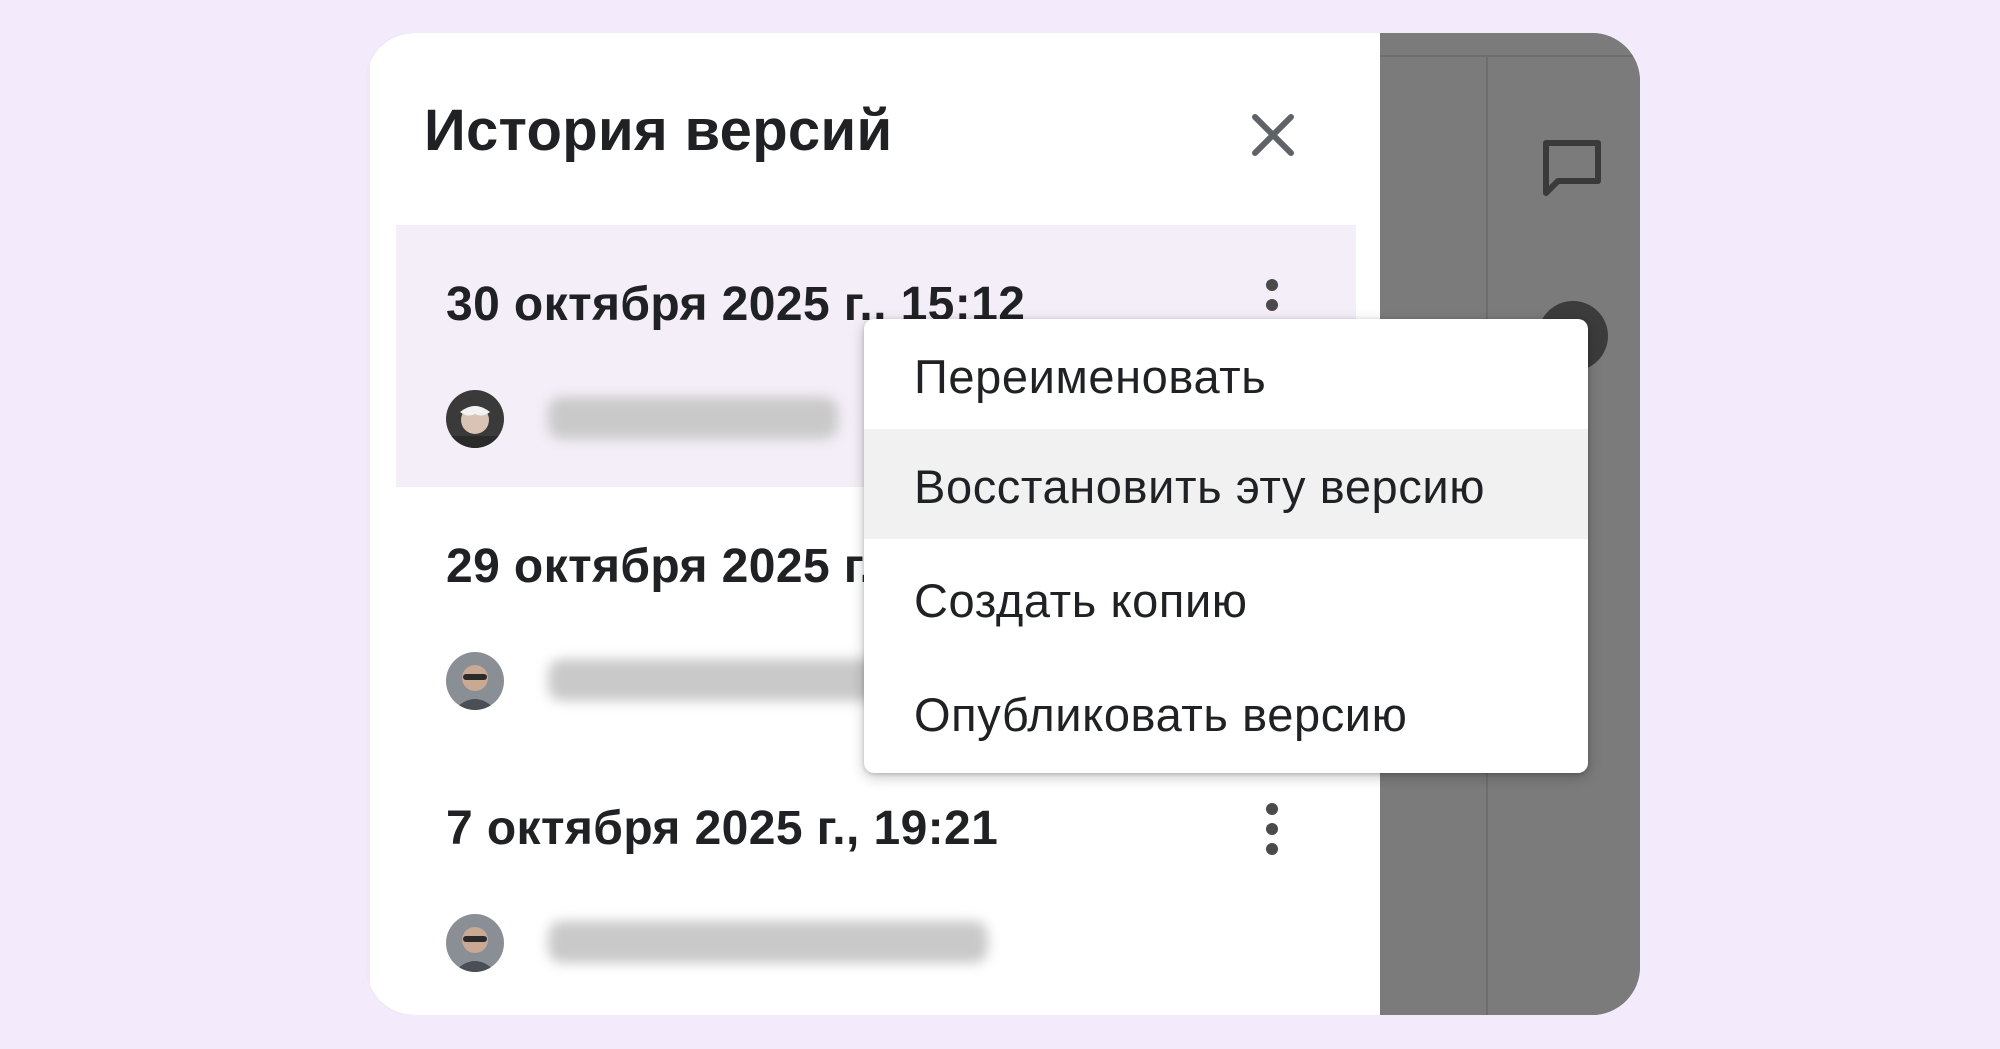 This screenshot has width=2000, height=1049. I want to click on menu-item-make-copy: Создать копию, so click(1226, 598).